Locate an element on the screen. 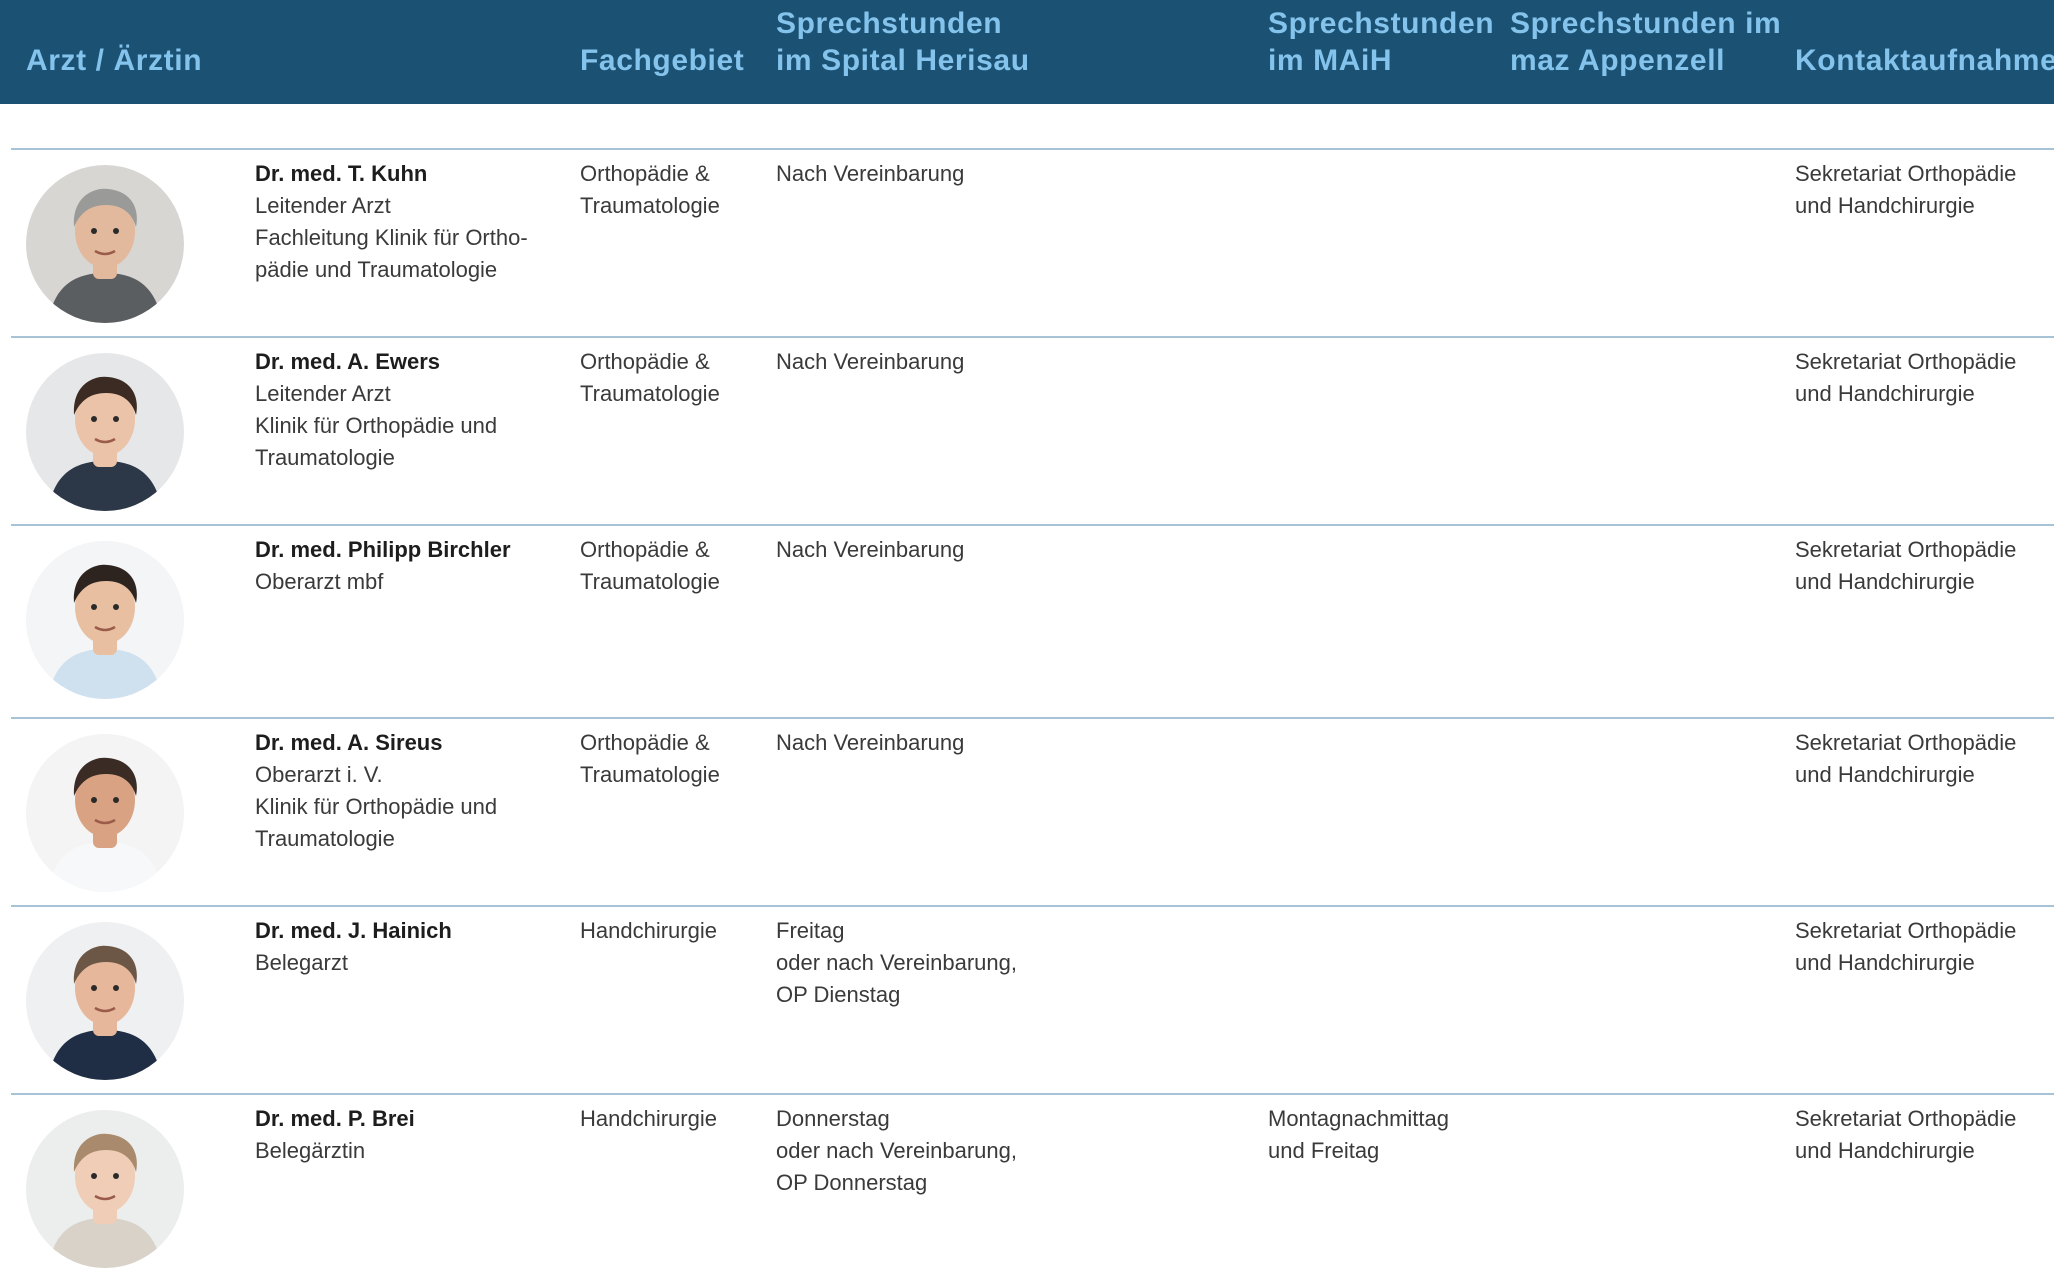 The width and height of the screenshot is (2054, 1280). header-sprechstunden-maih: Sprechstunden im MAiH is located at coordinates (1381, 42).